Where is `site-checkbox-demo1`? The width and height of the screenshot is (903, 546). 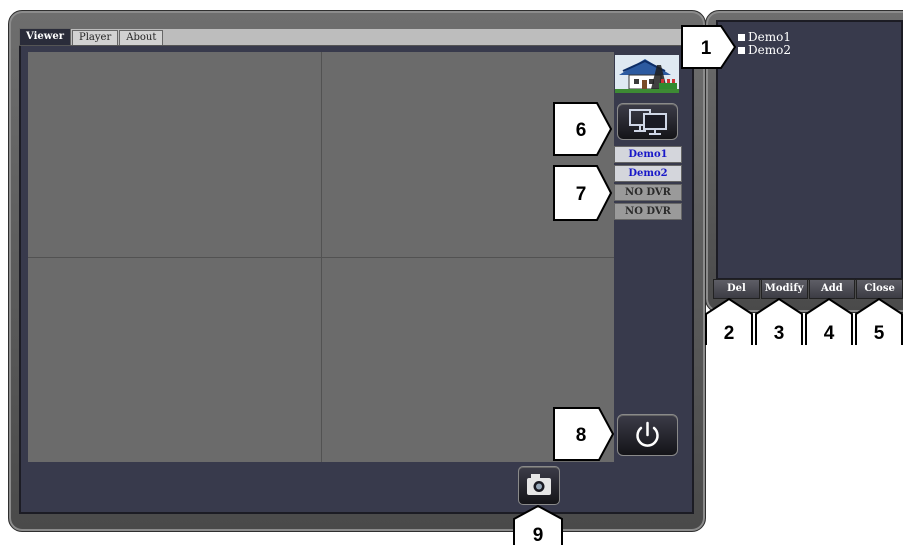
site-checkbox-demo1 is located at coordinates (741, 37).